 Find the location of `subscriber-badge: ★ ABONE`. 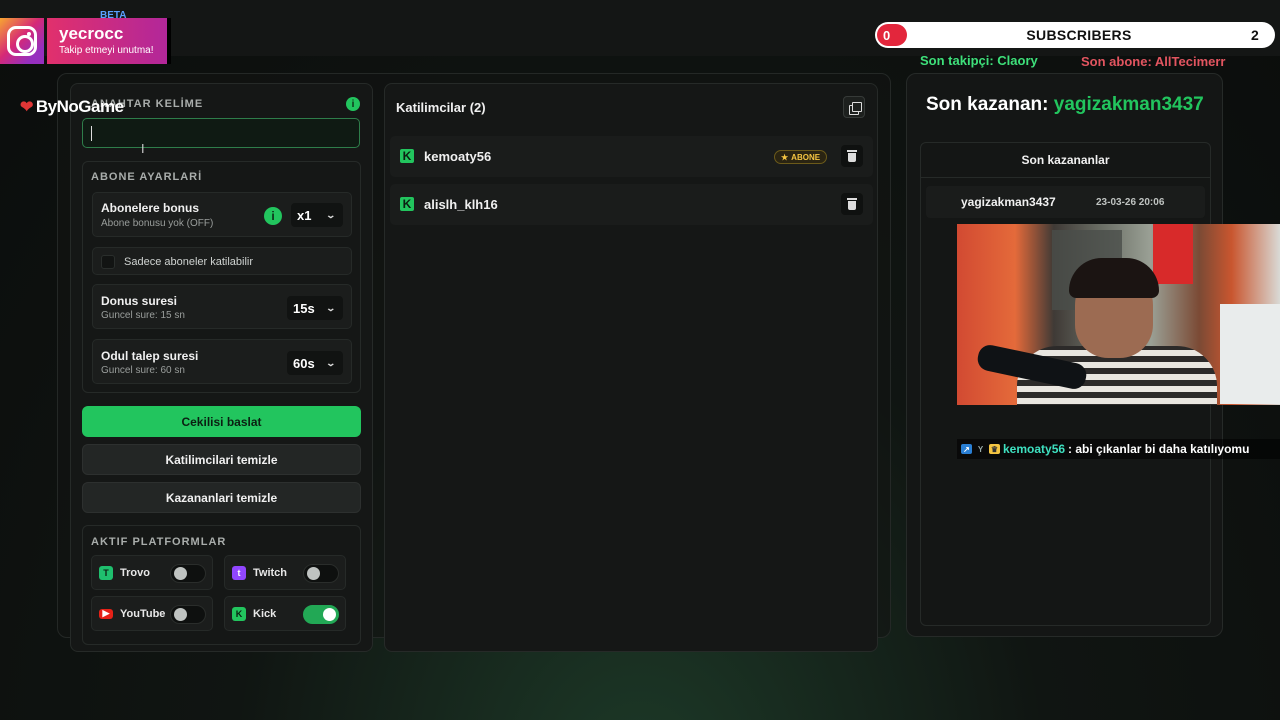

subscriber-badge: ★ ABONE is located at coordinates (801, 157).